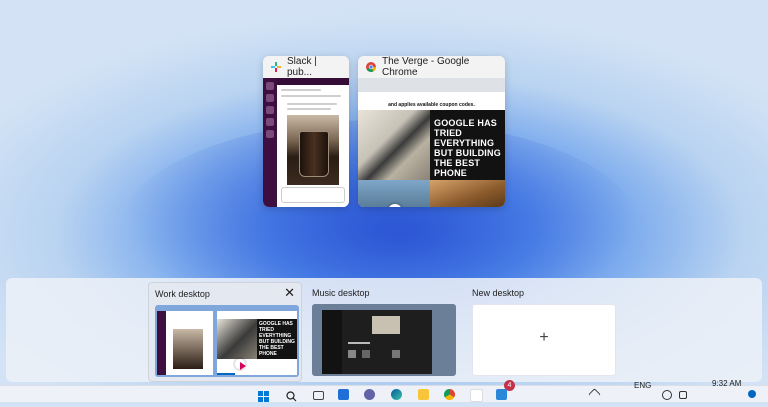 The height and width of the screenshot is (407, 768). Describe the element at coordinates (498, 293) in the screenshot. I see `desktop-label: New desktop` at that location.